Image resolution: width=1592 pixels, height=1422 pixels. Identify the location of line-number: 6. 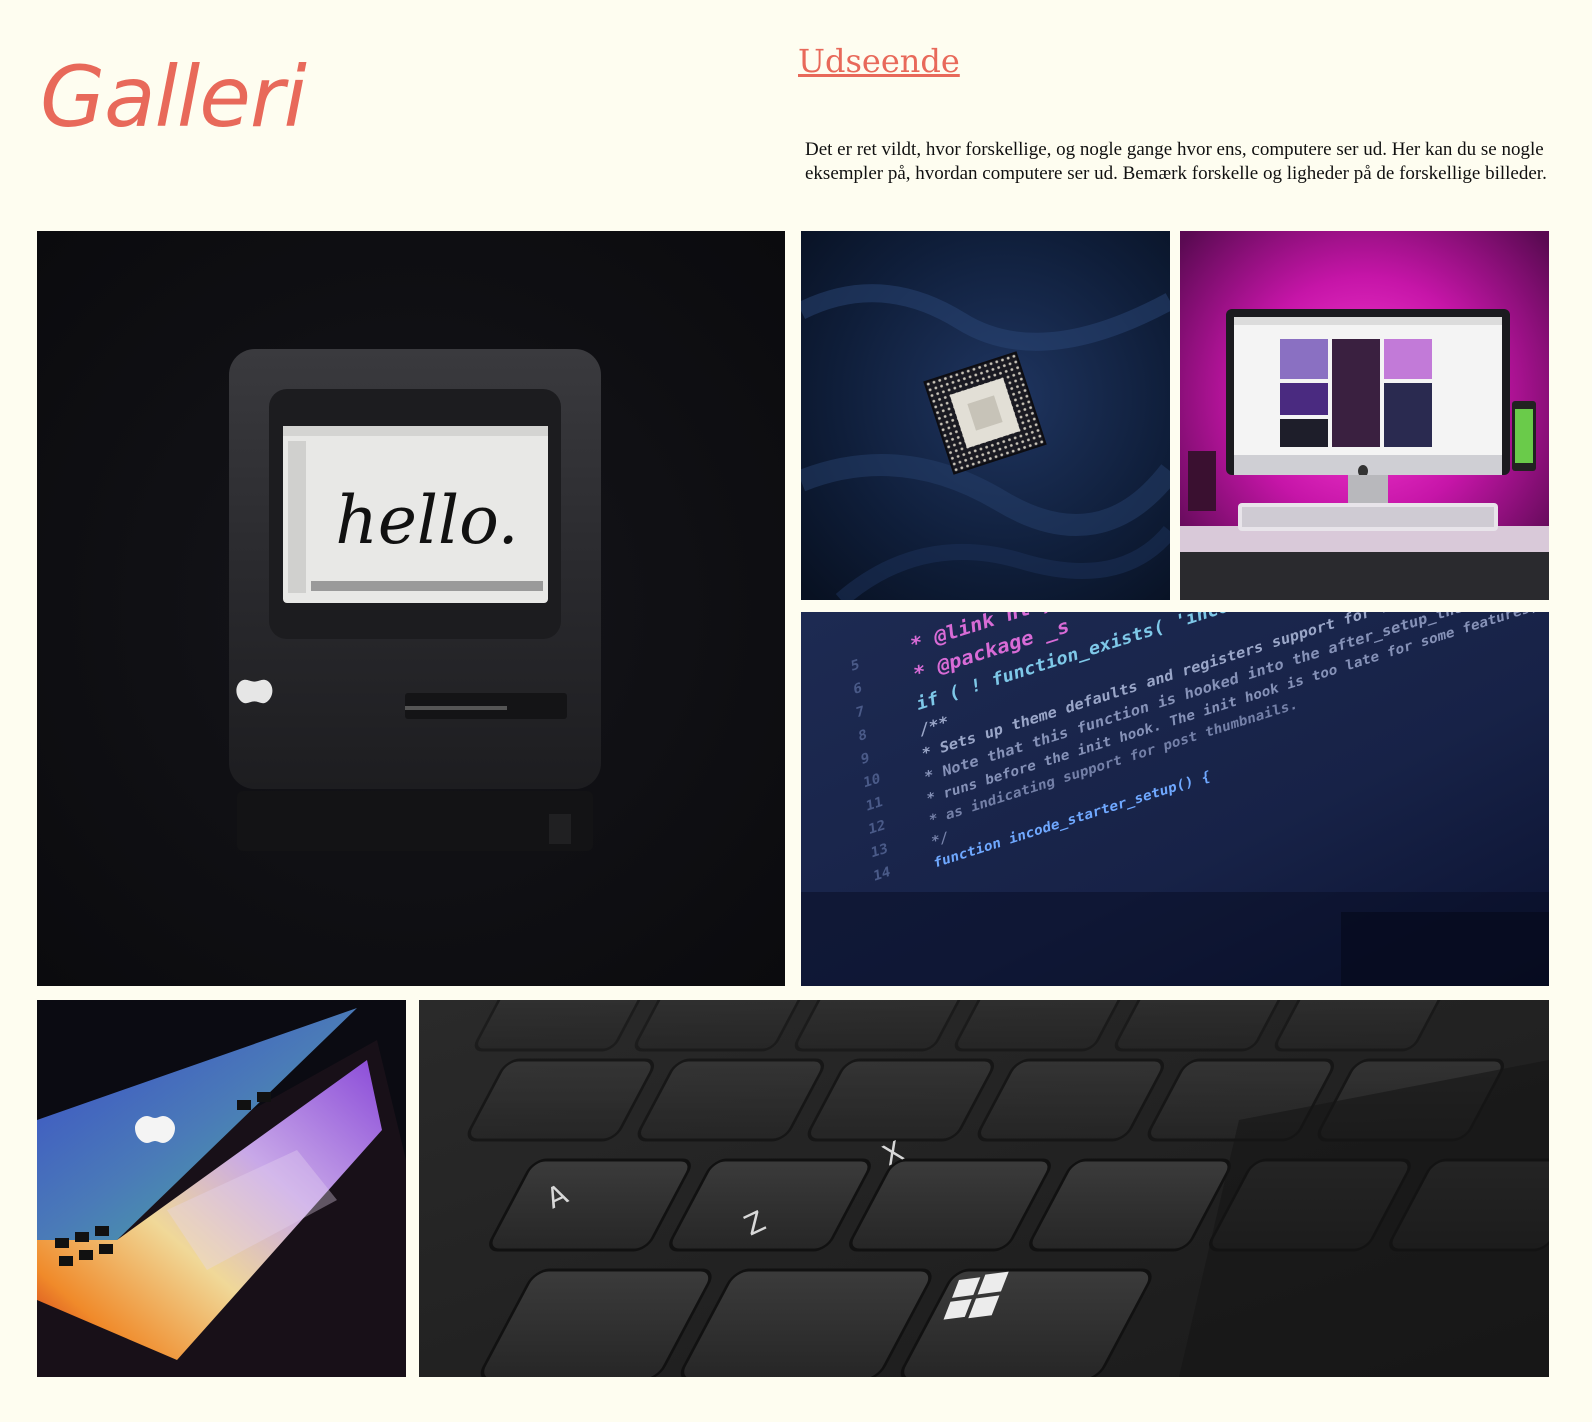
(858, 689).